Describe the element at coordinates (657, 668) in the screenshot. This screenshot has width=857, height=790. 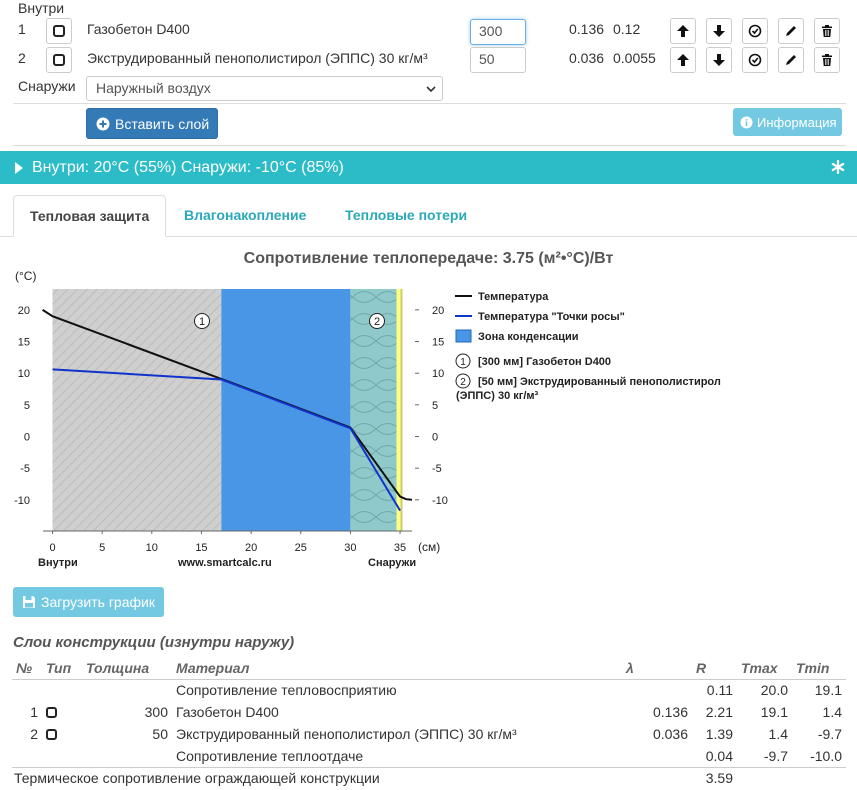
I see `col-header: λ` at that location.